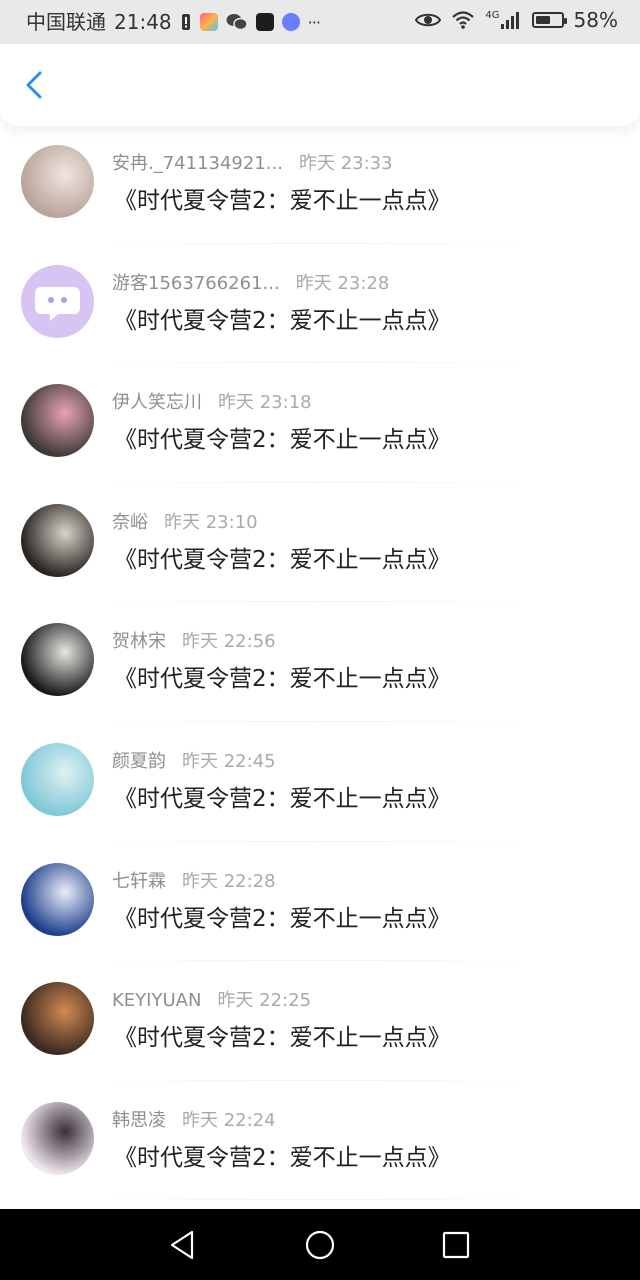  What do you see at coordinates (456, 1245) in the screenshot?
I see `nav-recents-icon` at bounding box center [456, 1245].